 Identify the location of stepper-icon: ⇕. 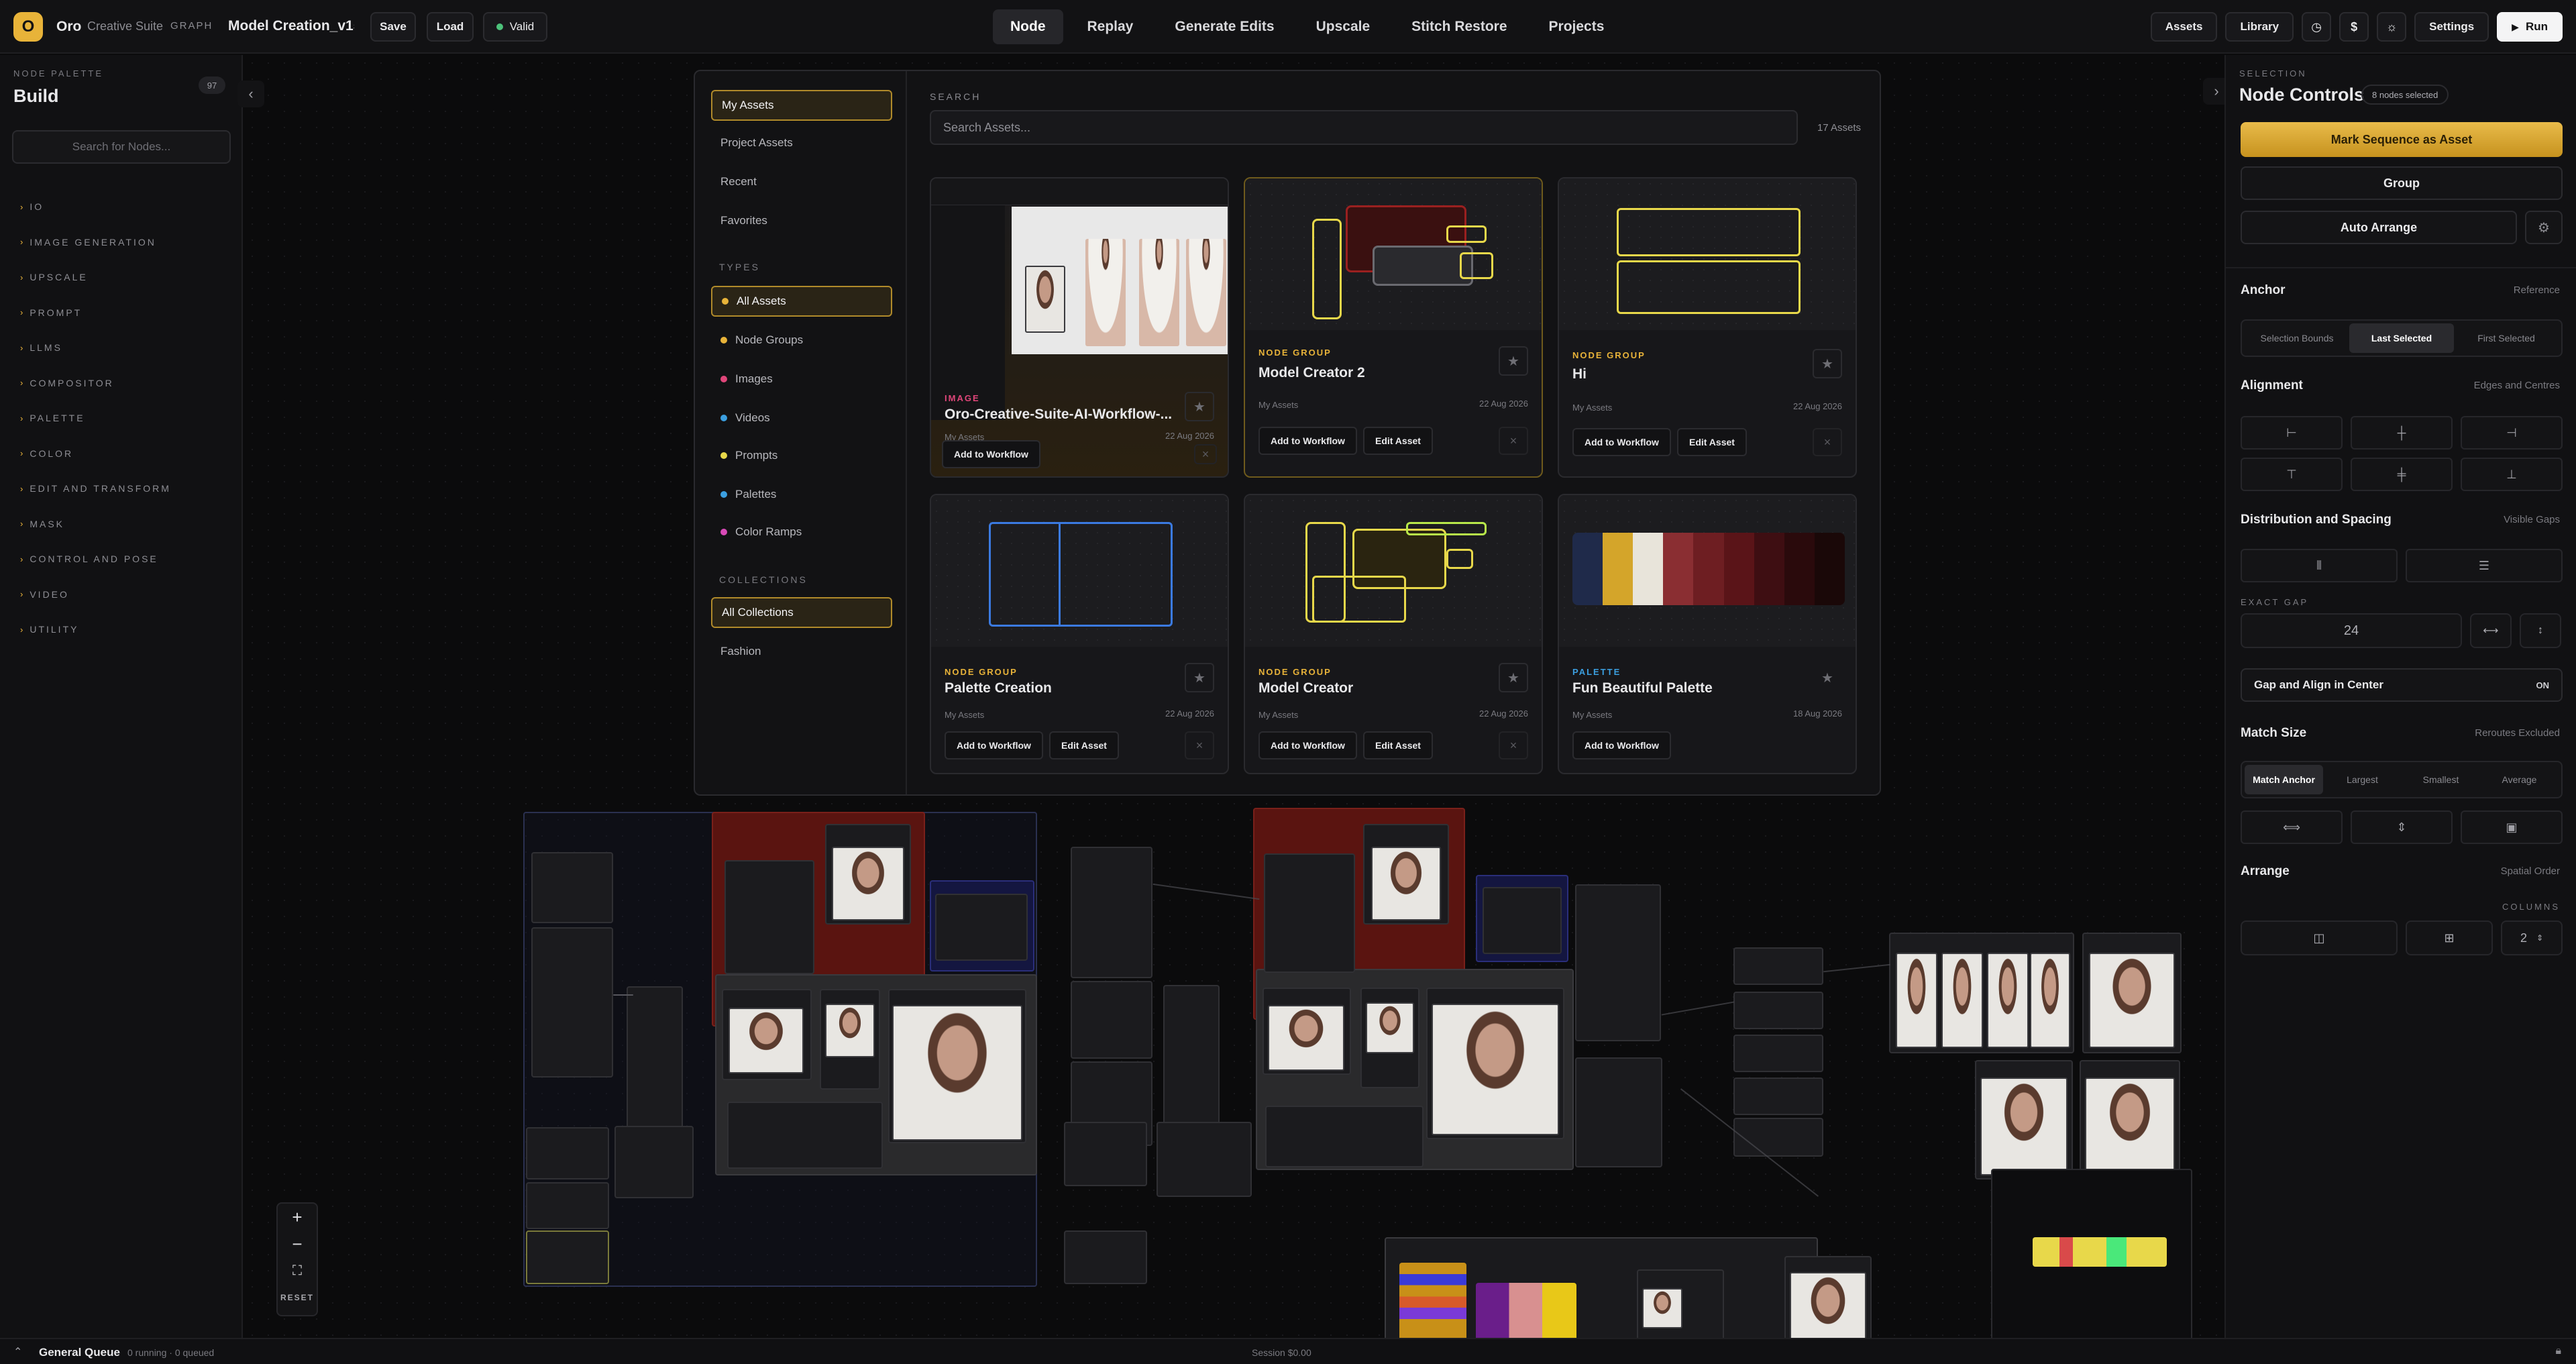
(2539, 938).